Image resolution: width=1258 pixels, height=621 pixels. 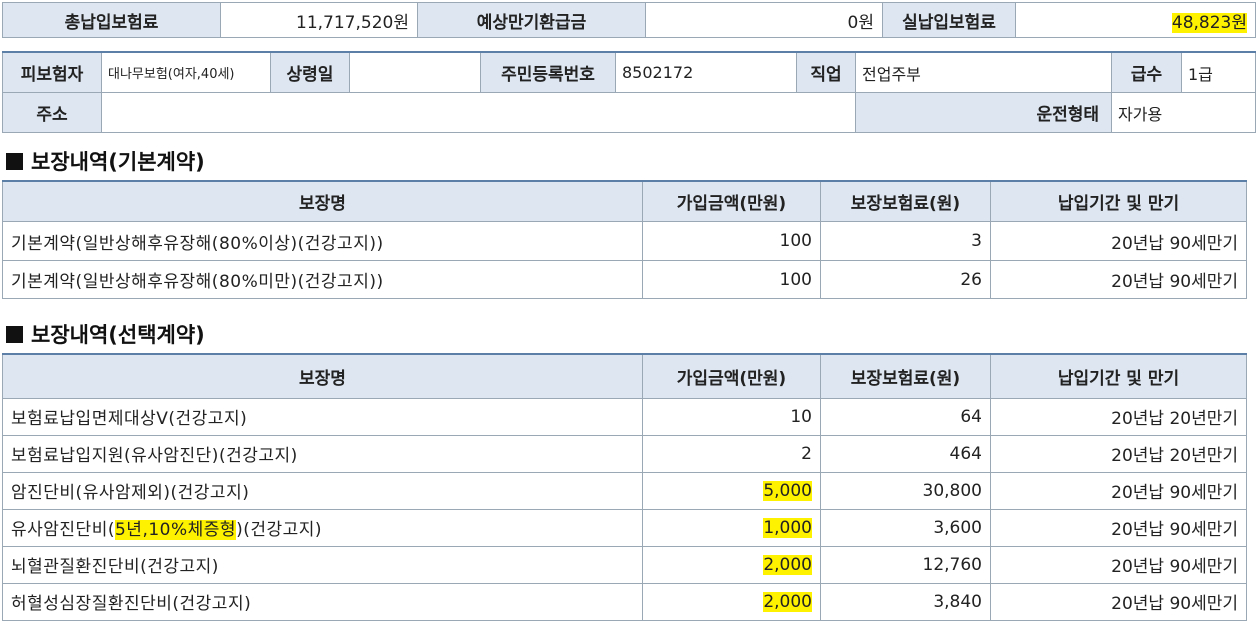 I want to click on table-row: 허혈성심장질환진단비(건강고지) 2,000 3,840 20년납 90세만기, so click(x=624, y=601).